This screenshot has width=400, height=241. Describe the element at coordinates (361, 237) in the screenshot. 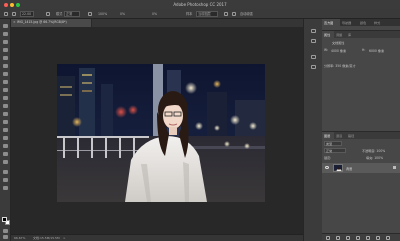

I see `layers-footer` at that location.